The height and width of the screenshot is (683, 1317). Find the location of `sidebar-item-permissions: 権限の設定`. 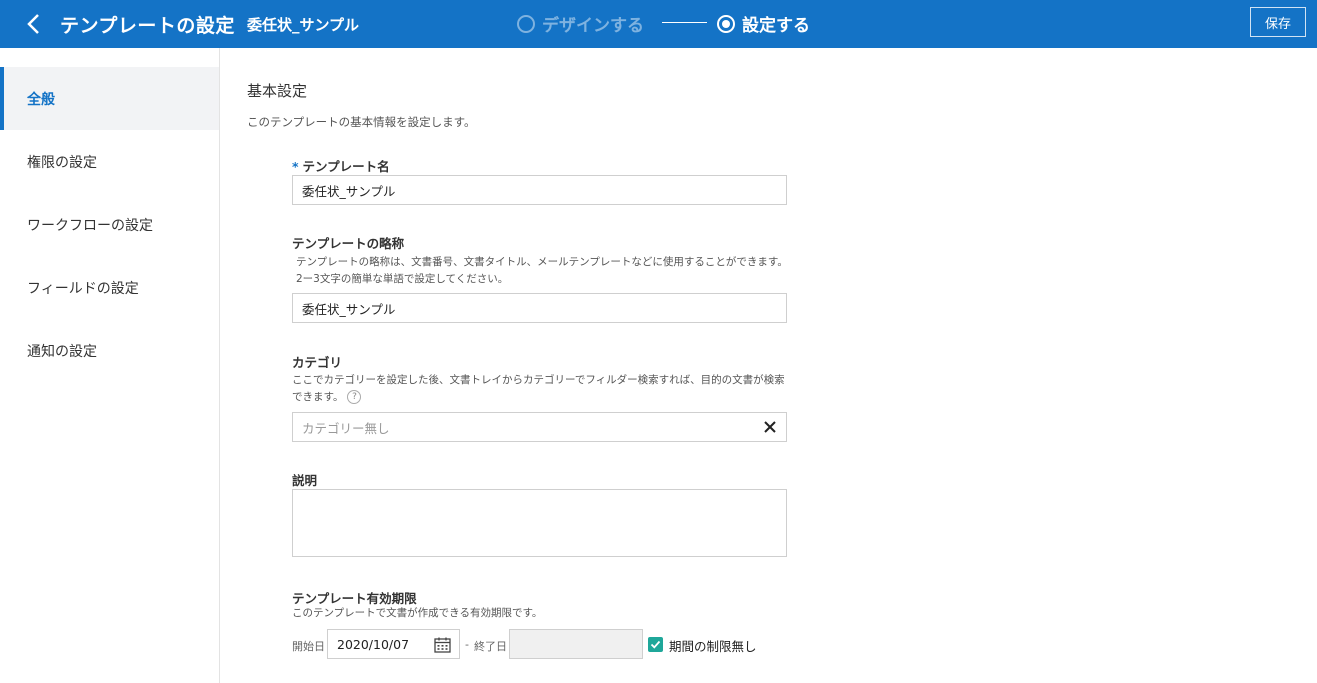

sidebar-item-permissions: 権限の設定 is located at coordinates (109, 161).